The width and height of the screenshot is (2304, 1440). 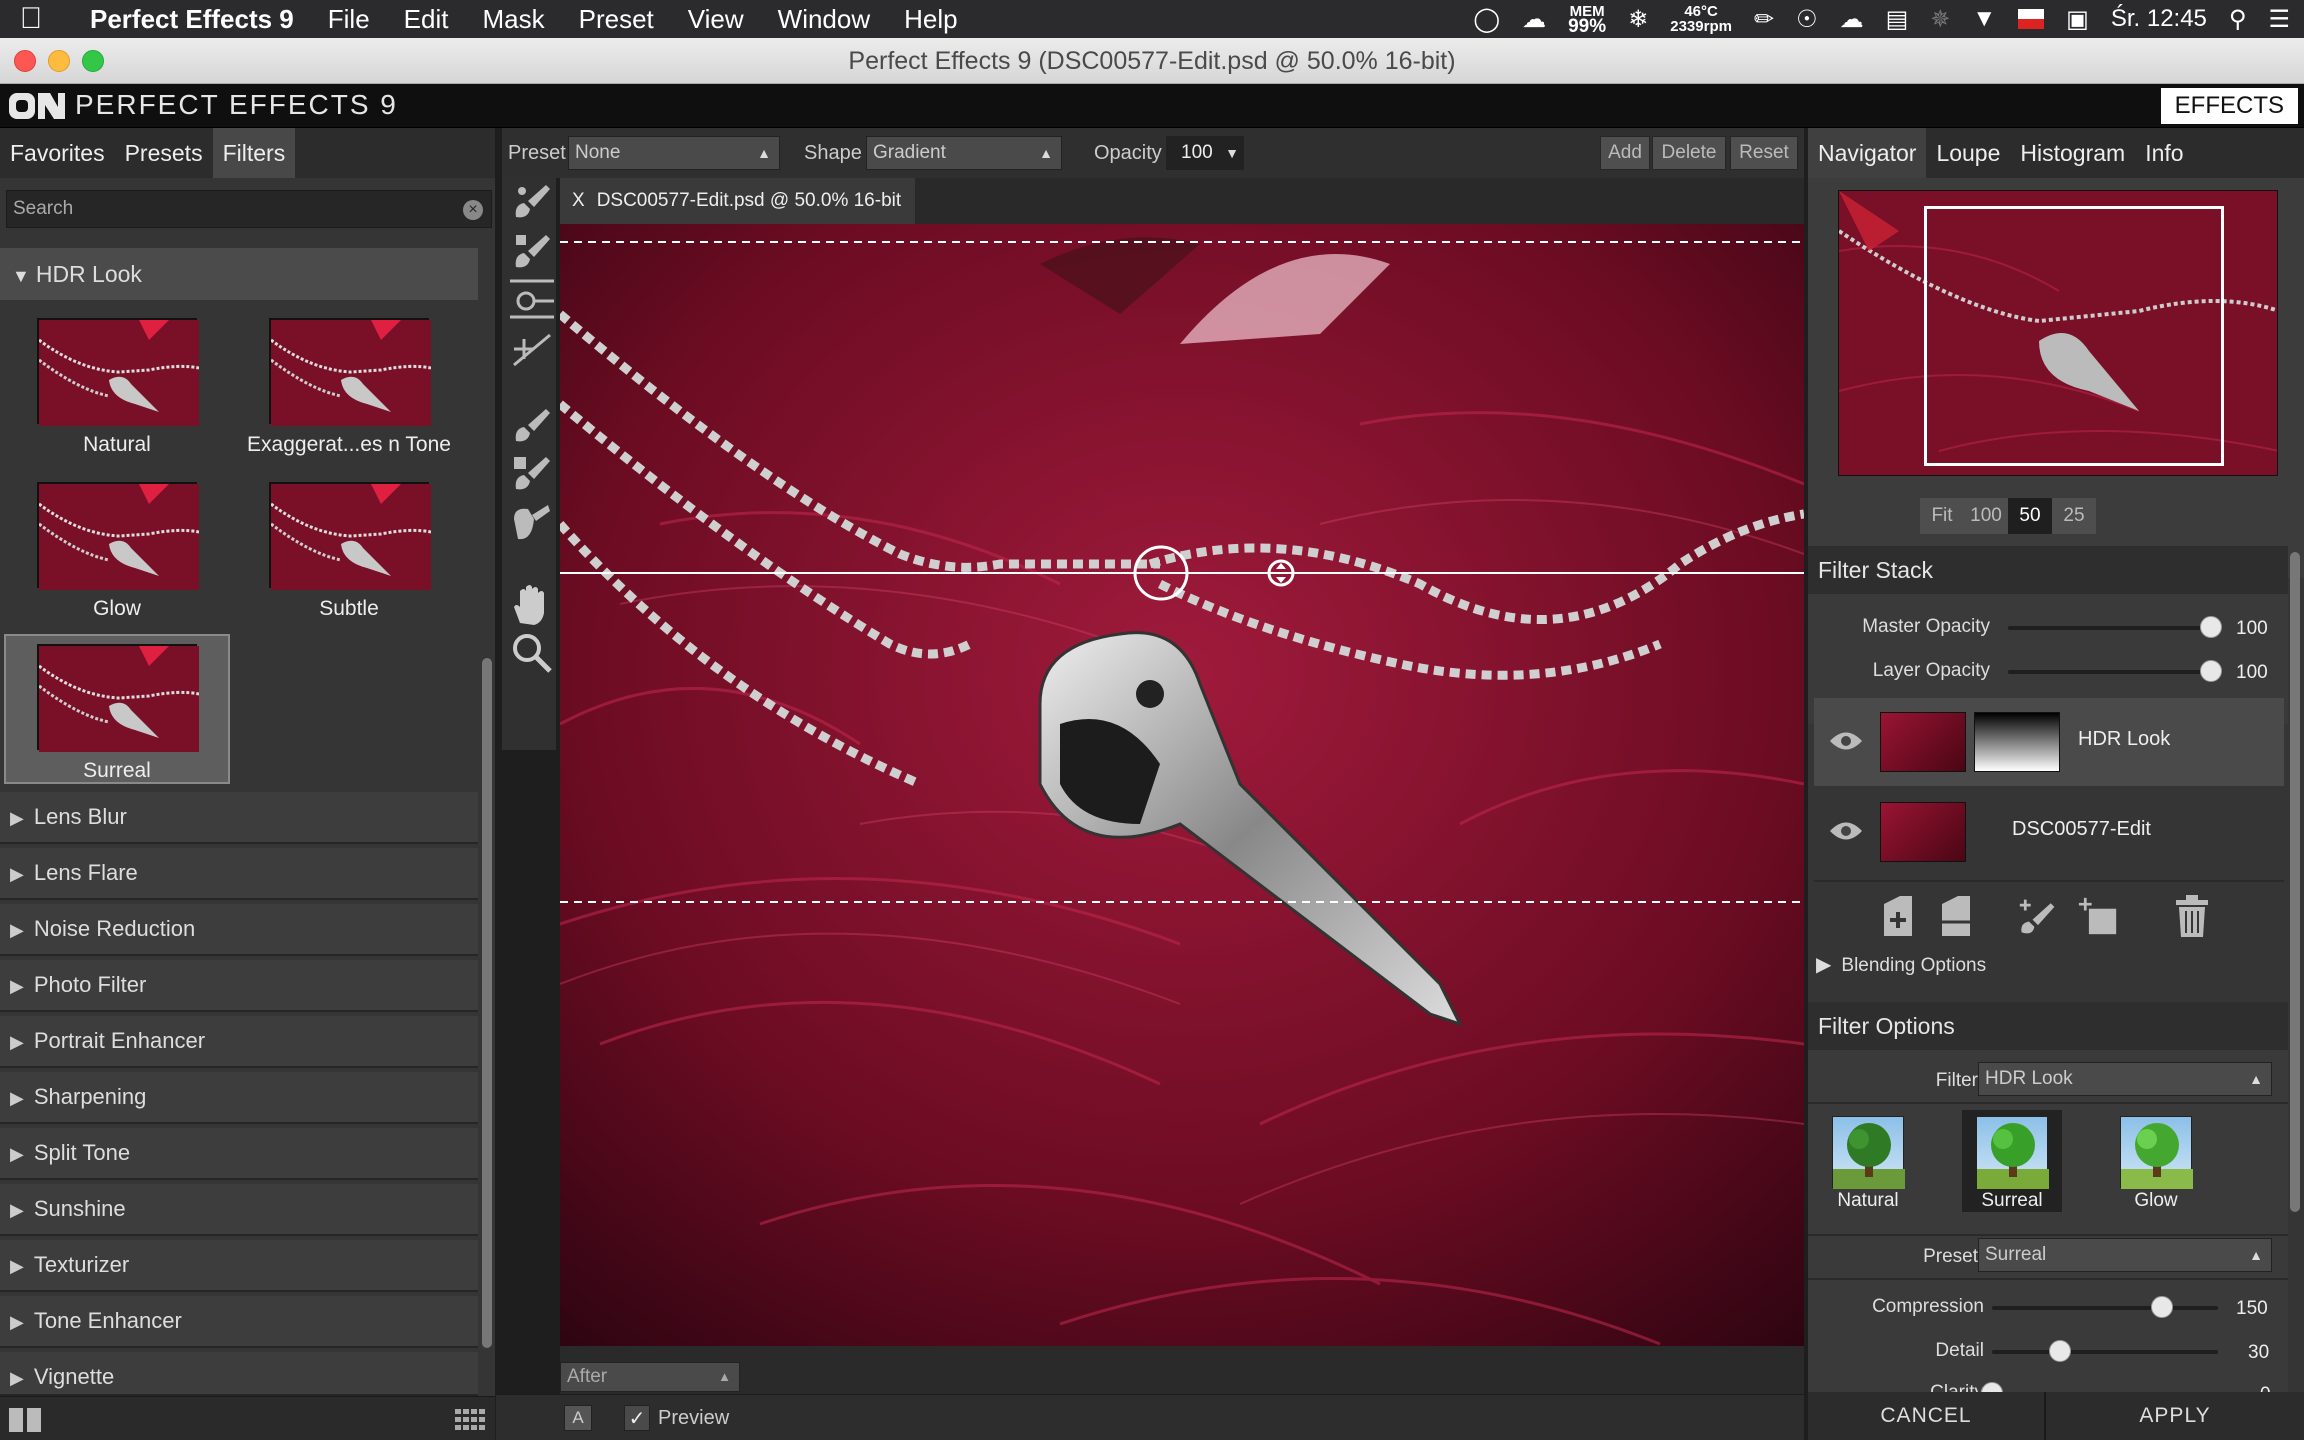 What do you see at coordinates (616, 19) in the screenshot?
I see `menu-preset: Preset` at bounding box center [616, 19].